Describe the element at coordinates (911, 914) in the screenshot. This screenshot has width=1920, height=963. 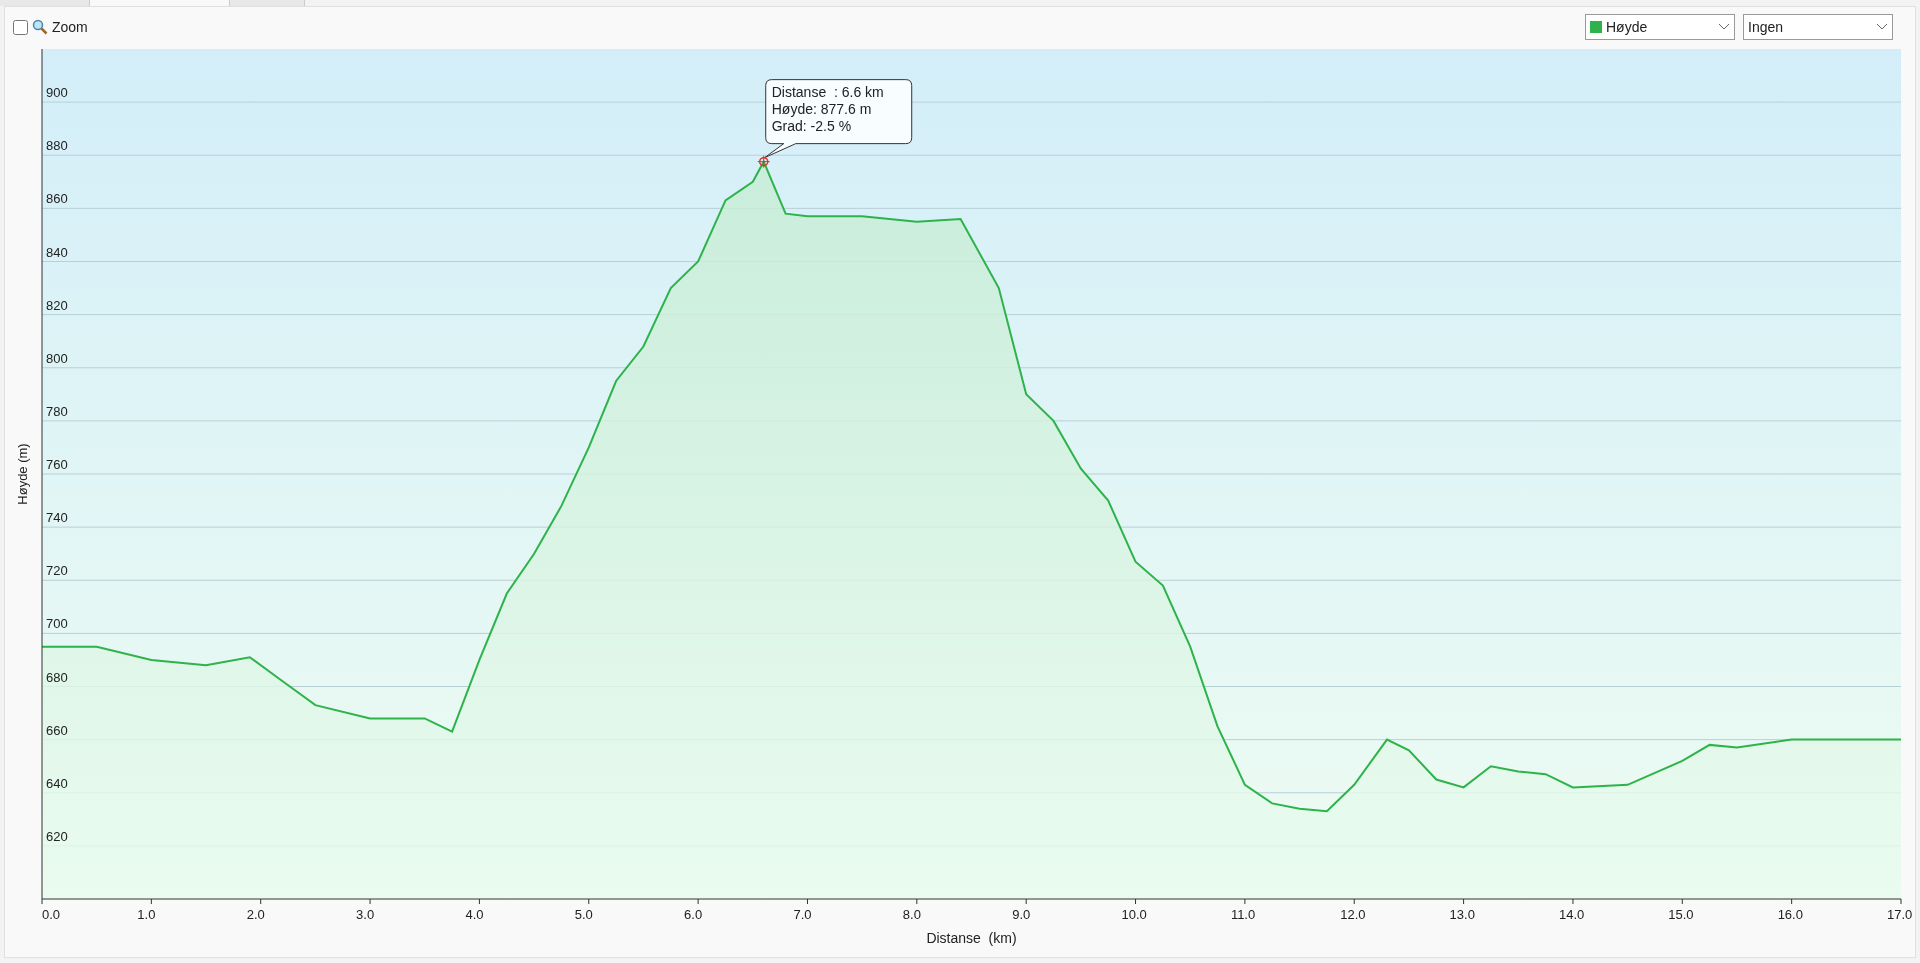
I see `x-tick-label: 8.0` at that location.